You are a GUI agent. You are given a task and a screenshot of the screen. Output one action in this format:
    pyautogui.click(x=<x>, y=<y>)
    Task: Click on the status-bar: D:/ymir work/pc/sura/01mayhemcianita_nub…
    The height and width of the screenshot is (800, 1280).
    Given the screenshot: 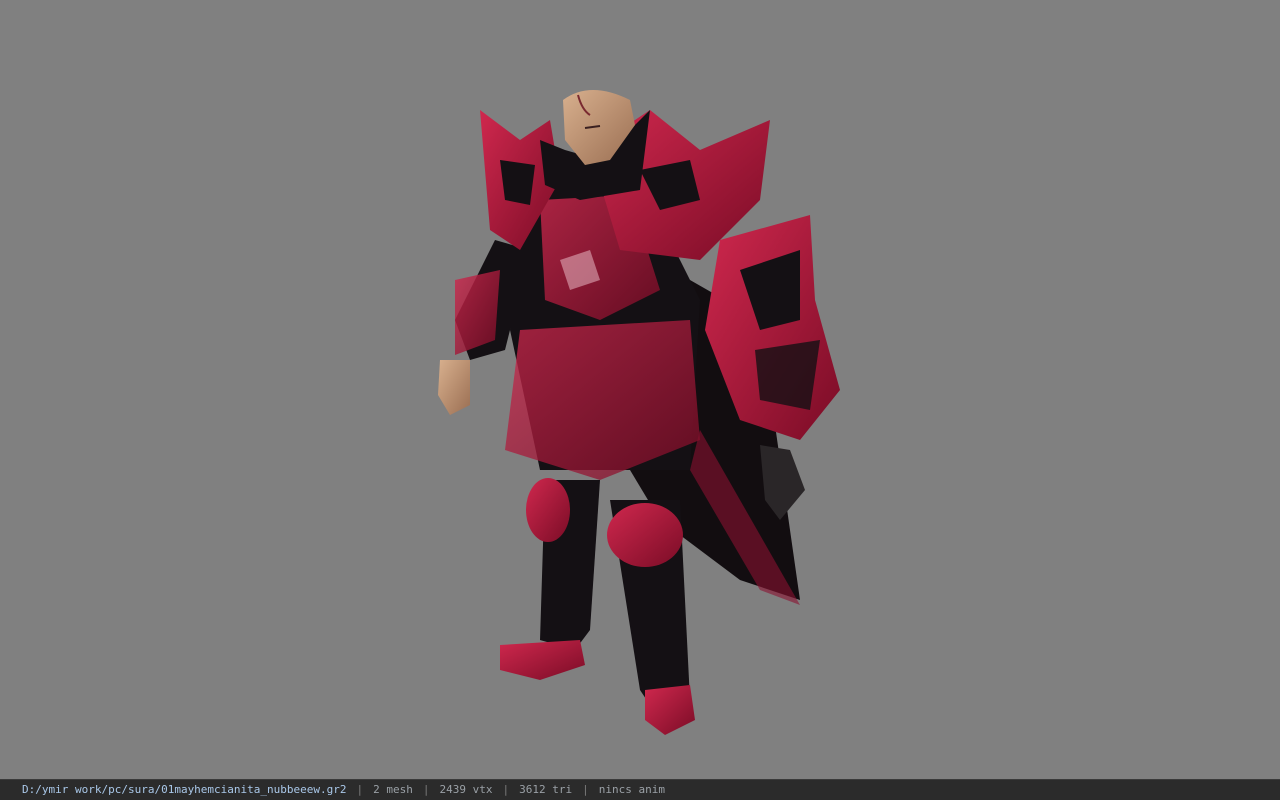 What is the action you would take?
    pyautogui.click(x=640, y=789)
    